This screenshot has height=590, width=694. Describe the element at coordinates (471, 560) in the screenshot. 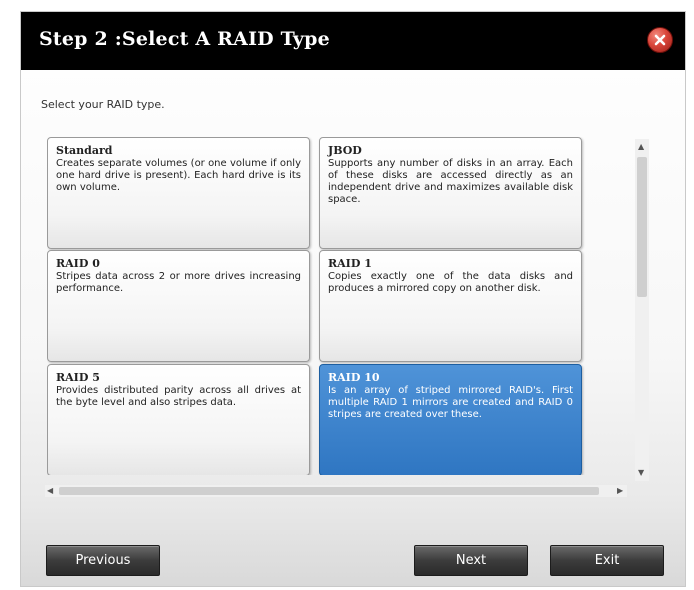

I see `next-button: Next` at that location.